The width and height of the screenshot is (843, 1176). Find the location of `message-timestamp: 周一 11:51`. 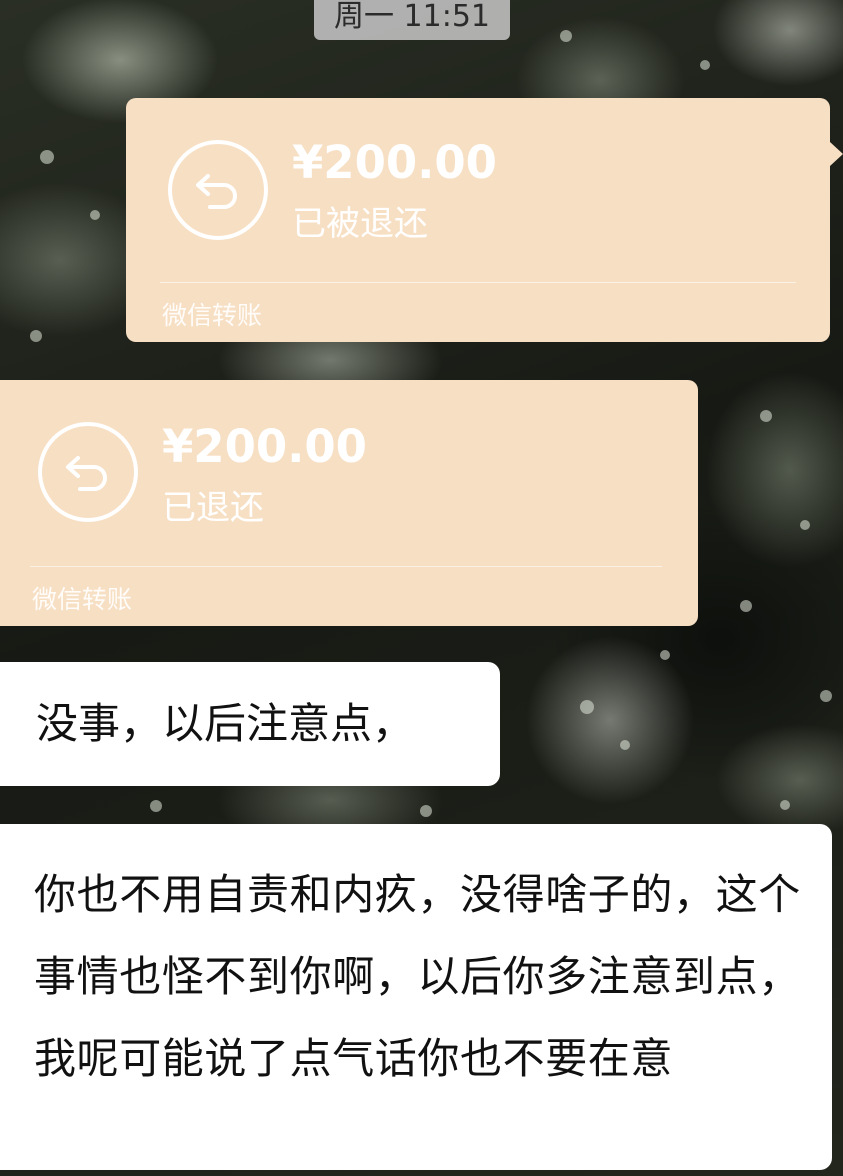

message-timestamp: 周一 11:51 is located at coordinates (412, 20).